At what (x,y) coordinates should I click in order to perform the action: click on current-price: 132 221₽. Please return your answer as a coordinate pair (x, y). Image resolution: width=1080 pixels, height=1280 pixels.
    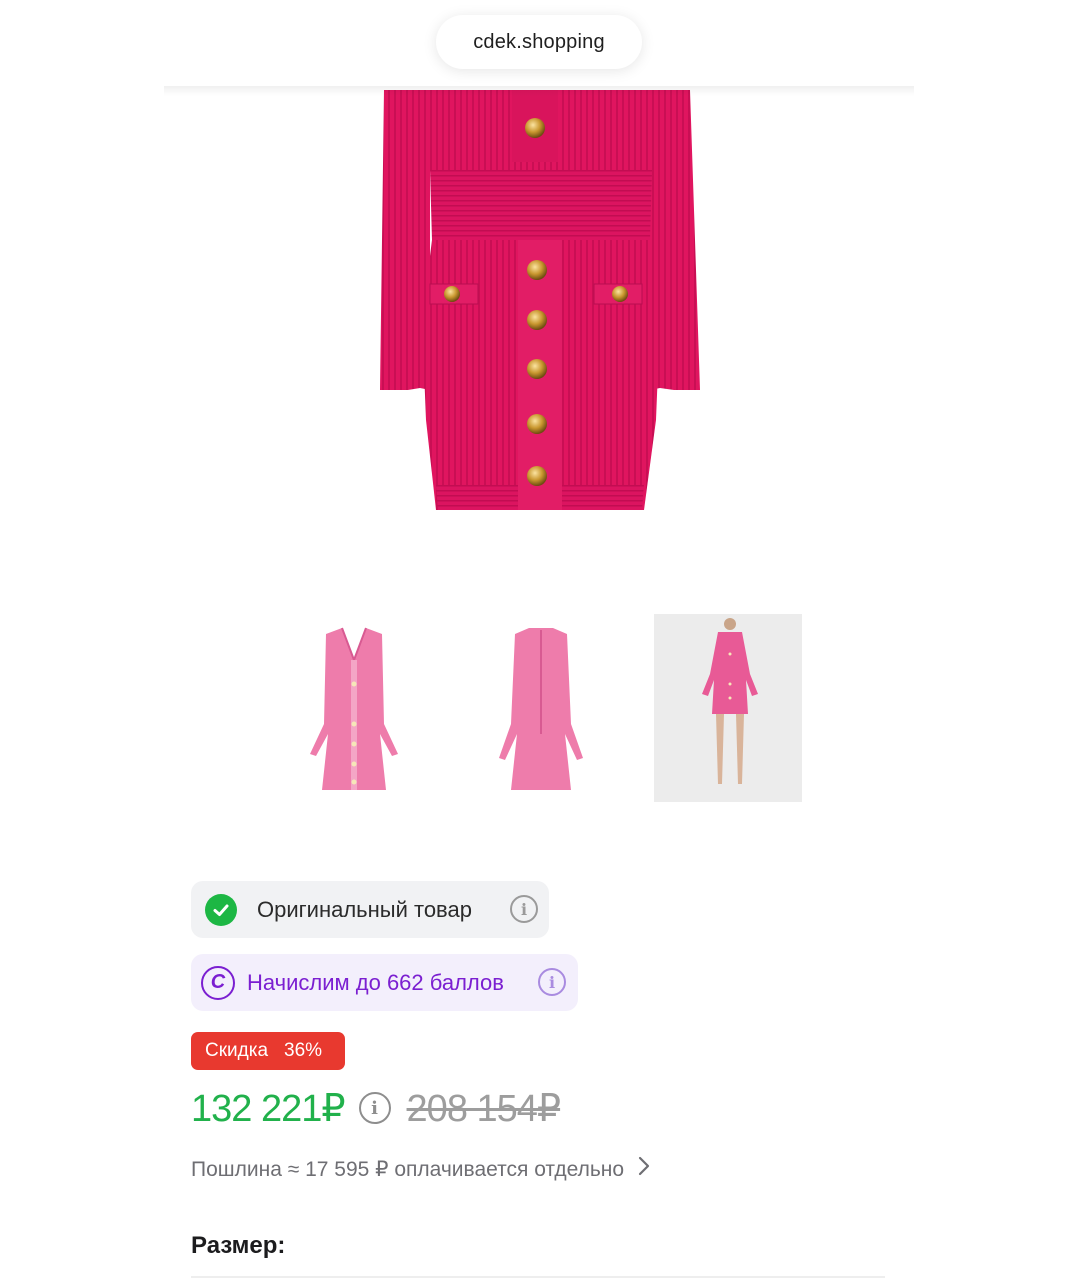
    Looking at the image, I should click on (268, 1108).